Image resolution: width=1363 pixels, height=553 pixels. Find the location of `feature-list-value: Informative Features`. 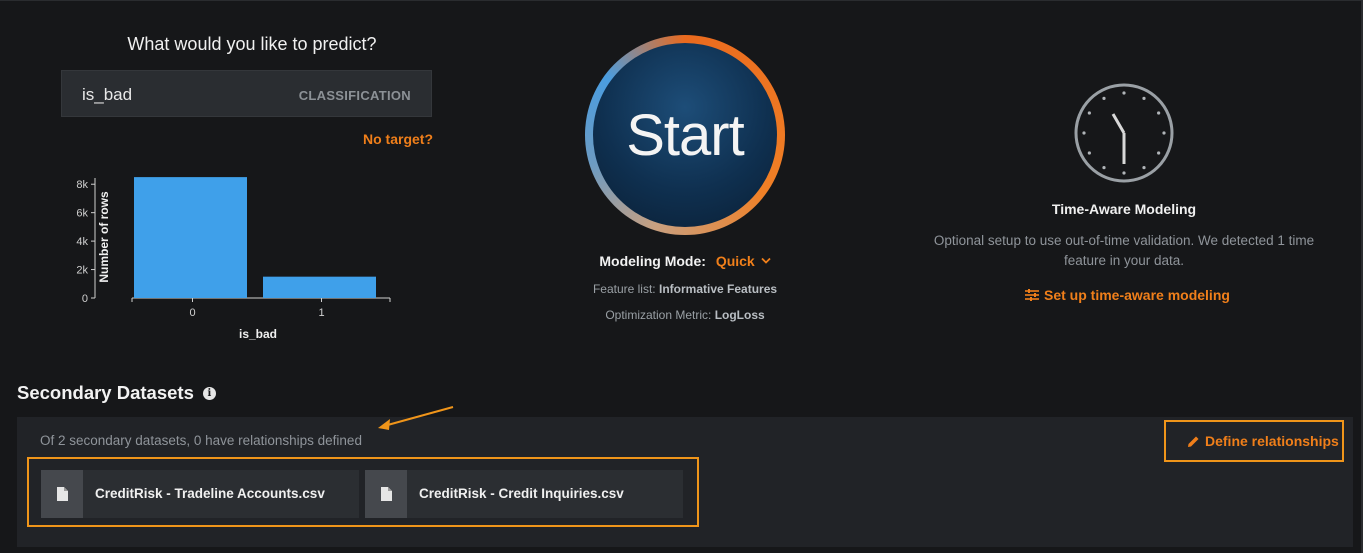

feature-list-value: Informative Features is located at coordinates (718, 289).